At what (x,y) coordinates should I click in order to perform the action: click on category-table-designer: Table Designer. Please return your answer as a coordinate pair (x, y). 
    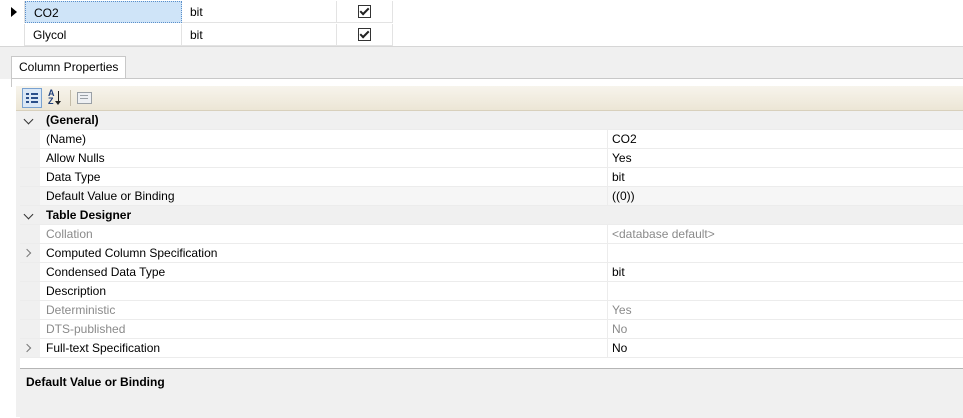
    Looking at the image, I should click on (491, 215).